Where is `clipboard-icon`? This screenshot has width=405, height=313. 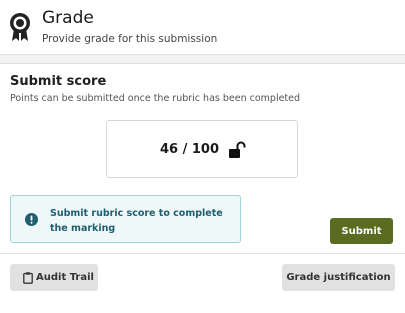 clipboard-icon is located at coordinates (28, 278).